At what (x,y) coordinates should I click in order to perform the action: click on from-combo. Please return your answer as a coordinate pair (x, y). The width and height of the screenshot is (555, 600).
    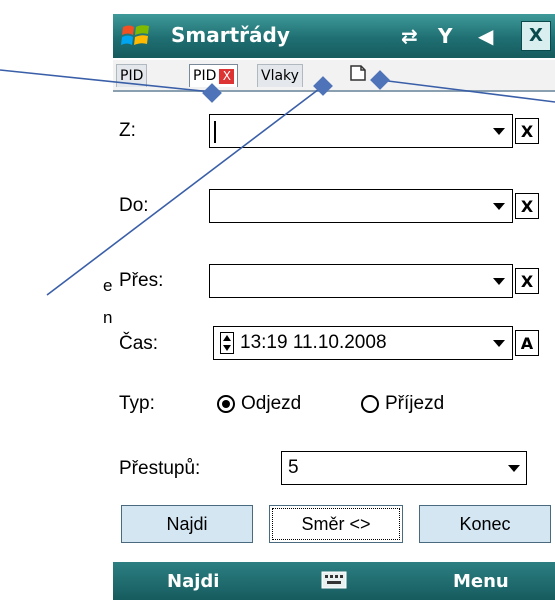
    Looking at the image, I should click on (361, 131).